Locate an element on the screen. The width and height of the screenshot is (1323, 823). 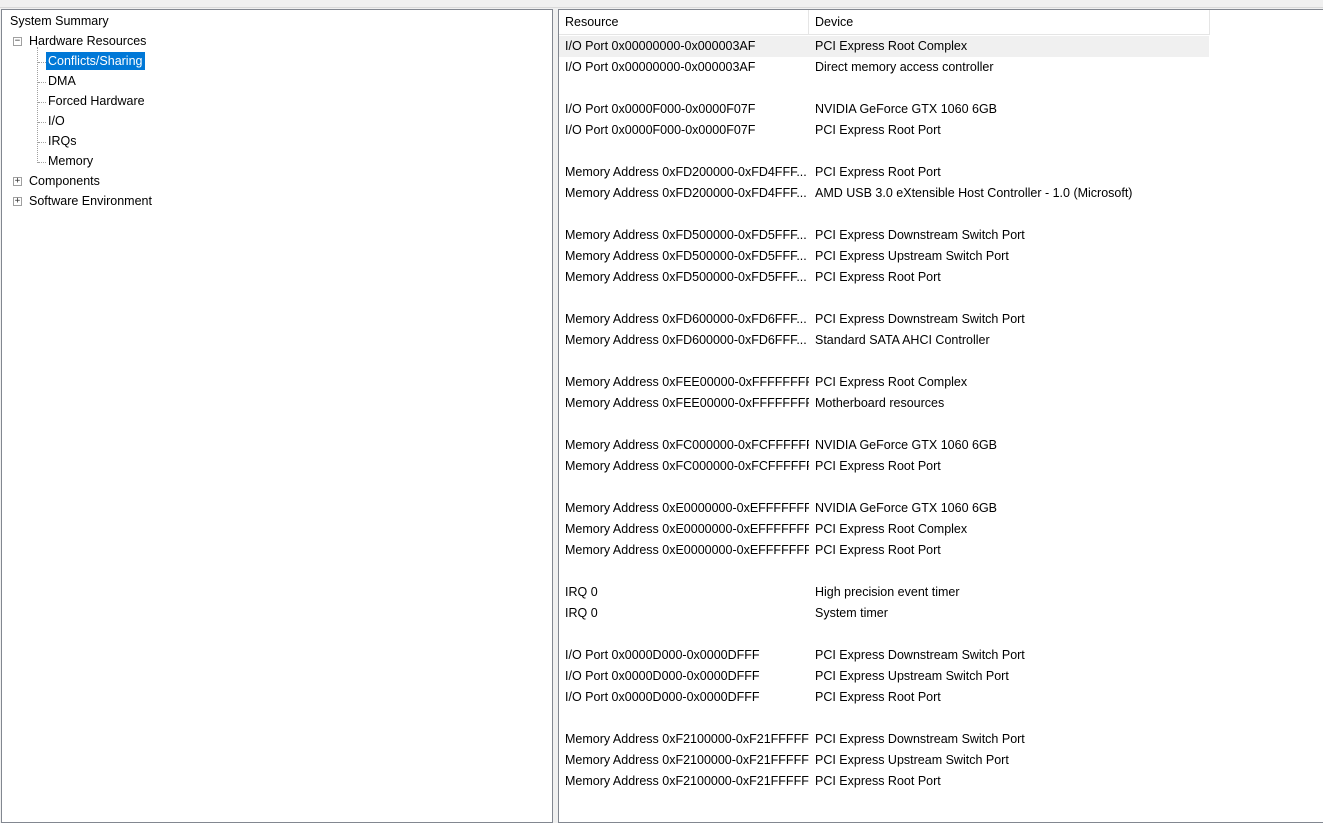
resource-cell: I/O Port 0x0000D000-0x0000DFFF is located at coordinates (662, 697).